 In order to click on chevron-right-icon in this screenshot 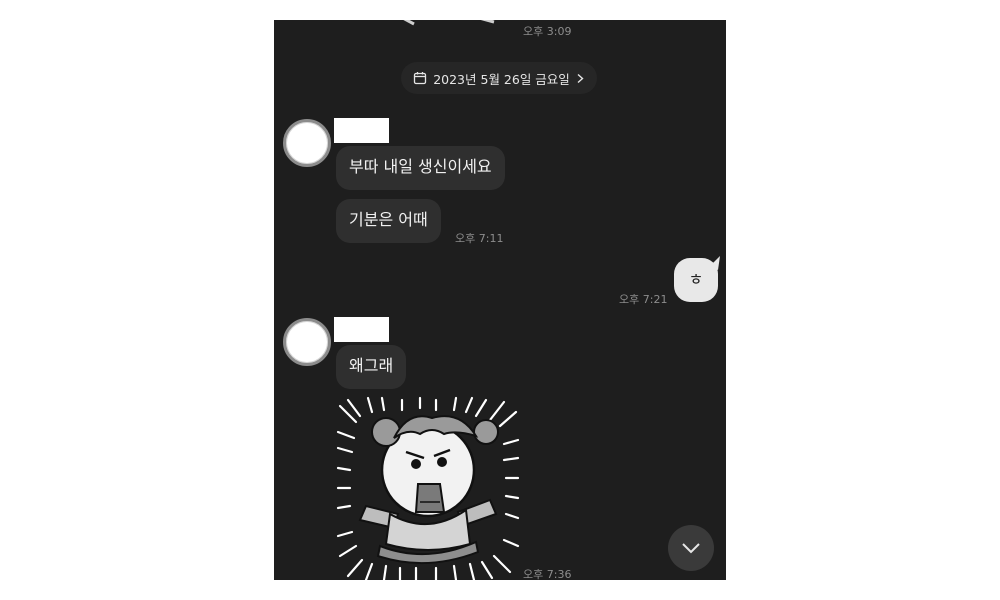, I will do `click(580, 78)`.